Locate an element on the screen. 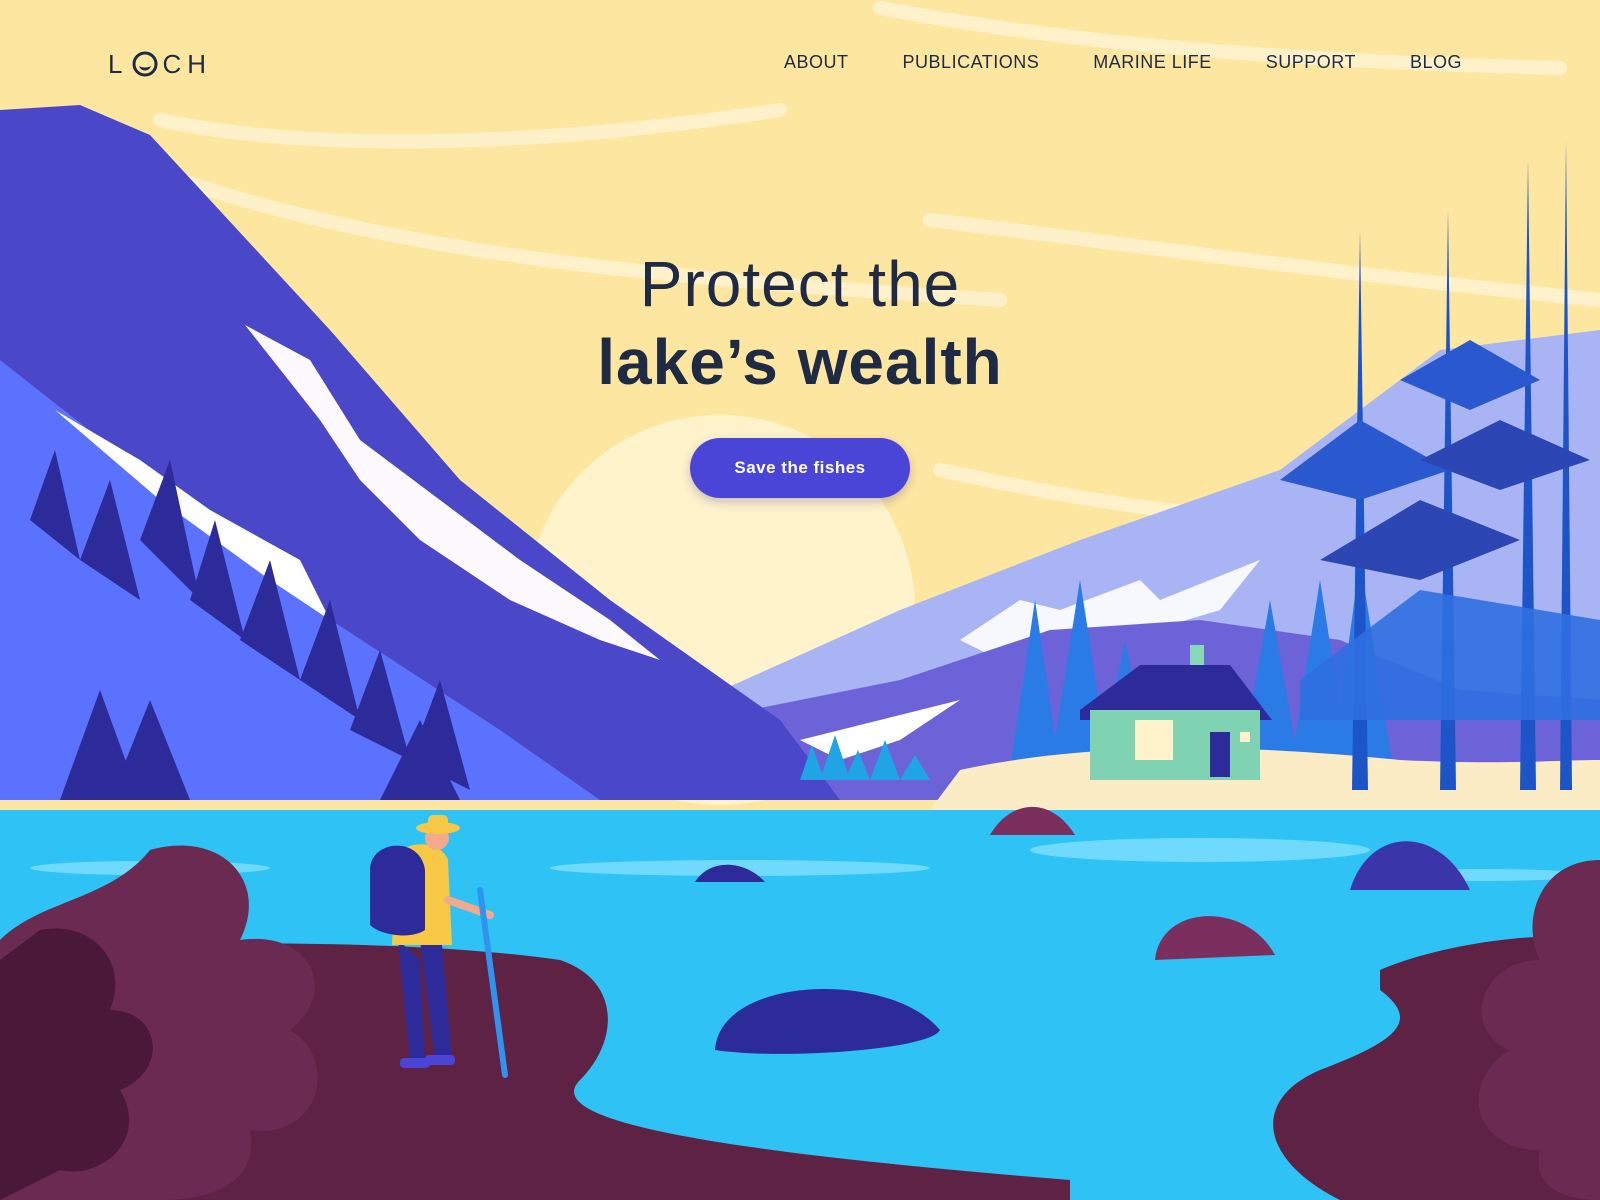 This screenshot has height=1200, width=1600. hero-headline-line1: Protect the is located at coordinates (800, 284).